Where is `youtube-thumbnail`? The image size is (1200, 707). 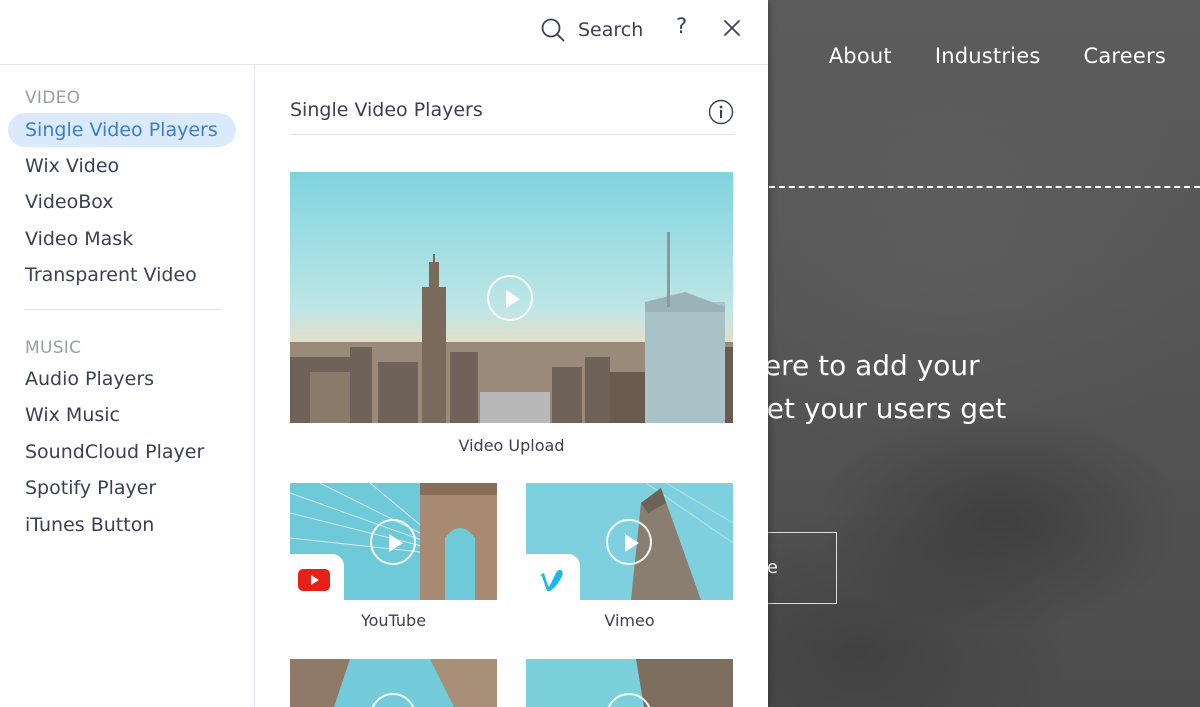 youtube-thumbnail is located at coordinates (393, 541).